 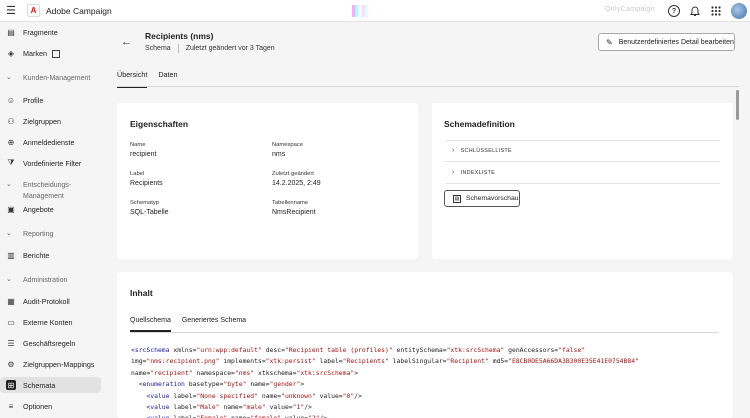 I want to click on sidebar-item-label: Marken, so click(x=35, y=53).